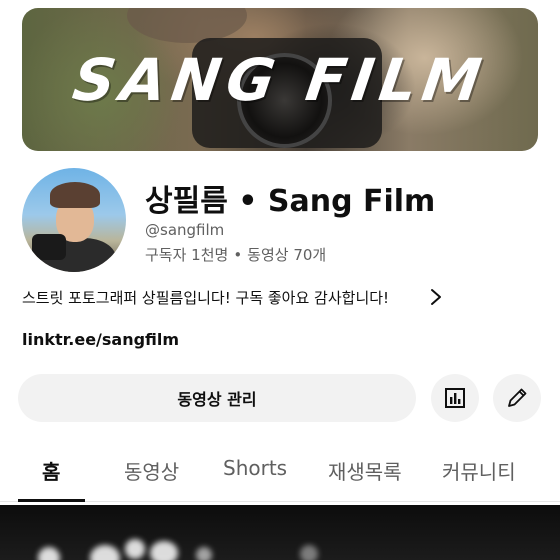  What do you see at coordinates (287, 255) in the screenshot?
I see `video-count: 동영상 70개` at bounding box center [287, 255].